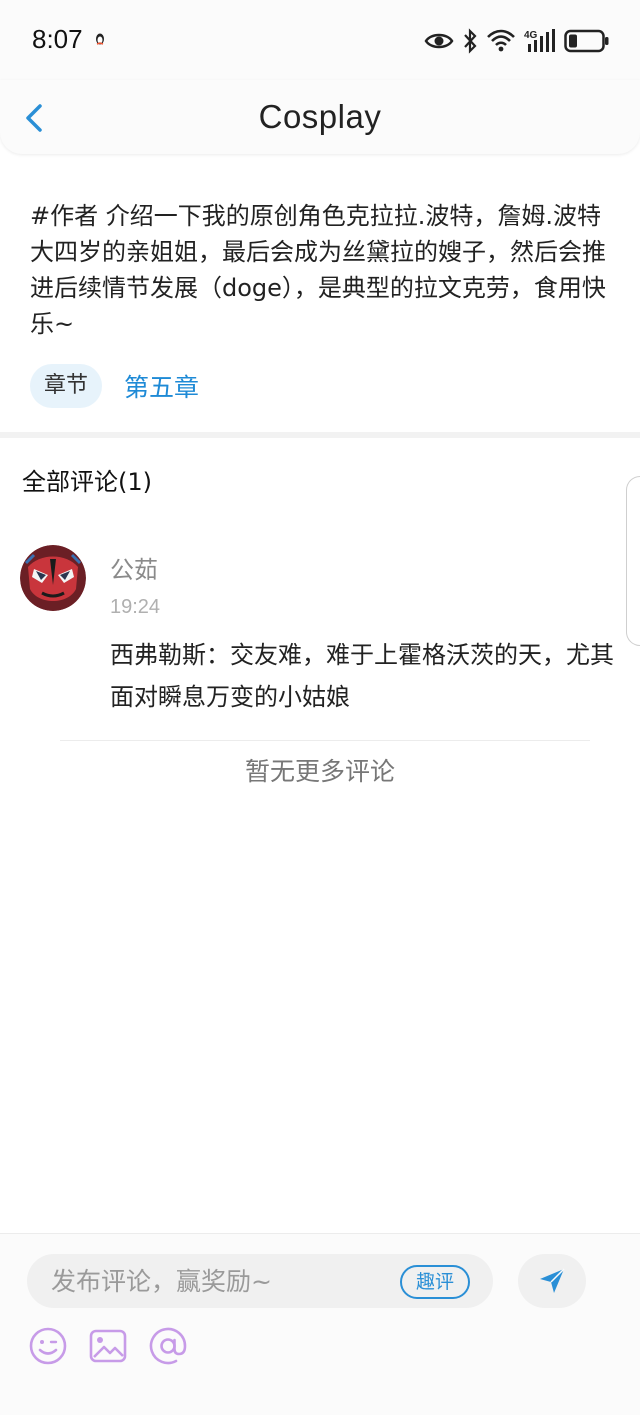 Image resolution: width=640 pixels, height=1415 pixels. Describe the element at coordinates (135, 607) in the screenshot. I see `comment-time: 19:24` at that location.